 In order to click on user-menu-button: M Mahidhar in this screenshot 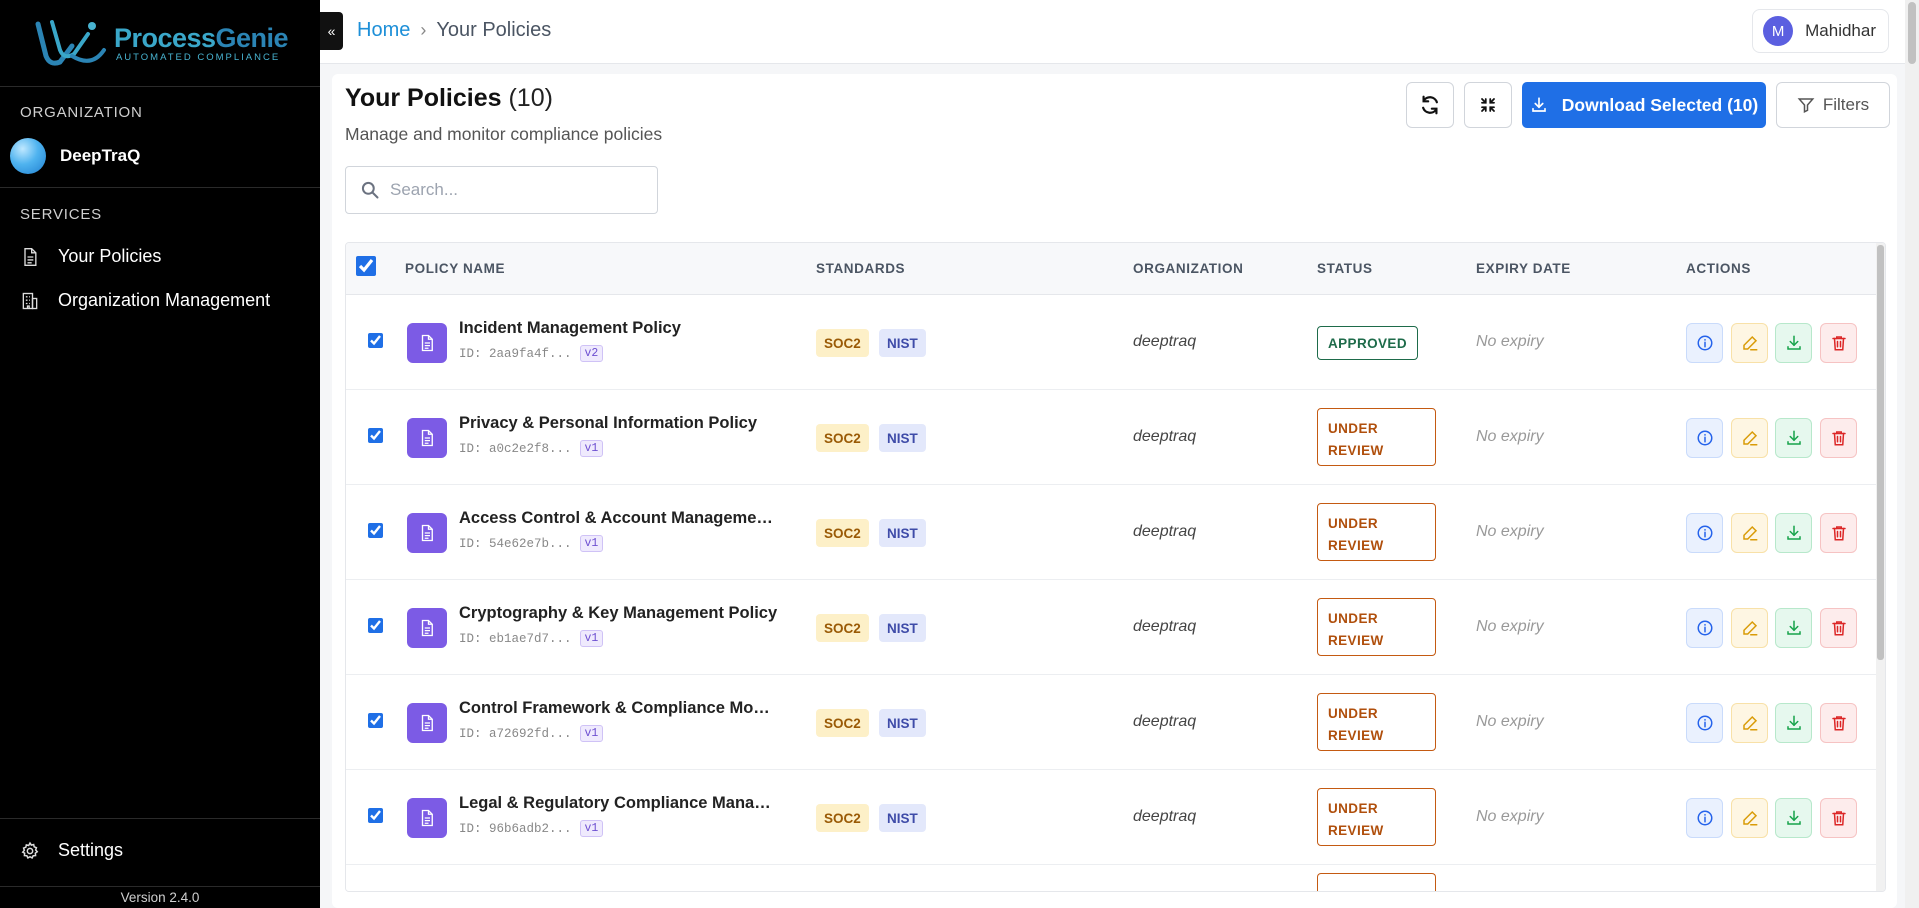, I will do `click(1820, 31)`.